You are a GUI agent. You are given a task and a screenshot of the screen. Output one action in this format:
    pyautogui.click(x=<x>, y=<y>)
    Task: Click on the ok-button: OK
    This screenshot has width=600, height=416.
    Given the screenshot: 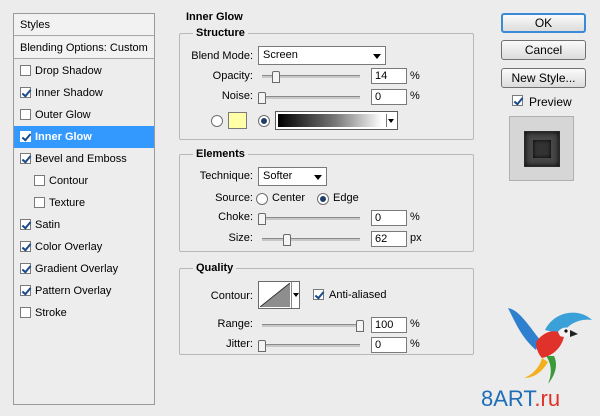 What is the action you would take?
    pyautogui.click(x=543, y=23)
    